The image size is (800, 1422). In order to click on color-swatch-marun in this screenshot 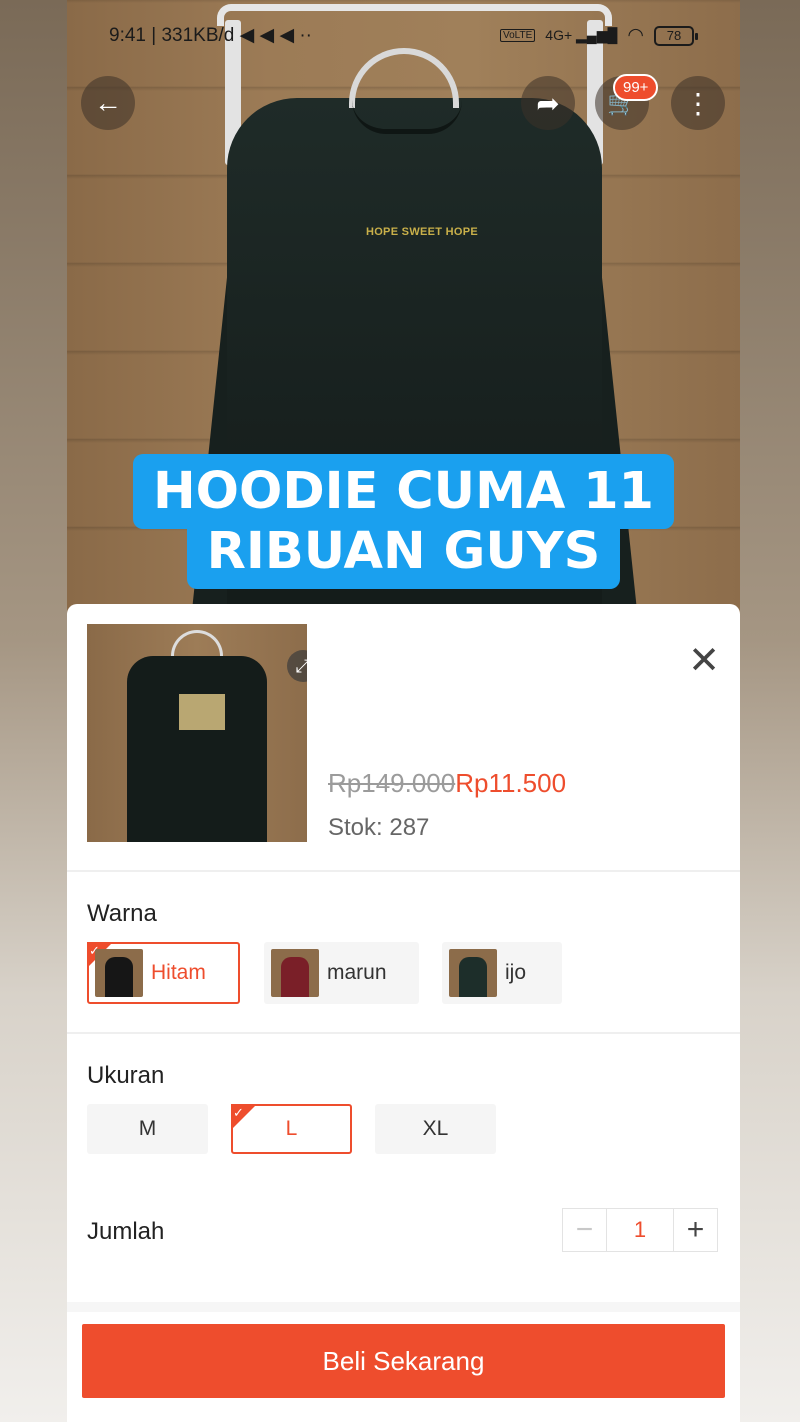, I will do `click(295, 973)`.